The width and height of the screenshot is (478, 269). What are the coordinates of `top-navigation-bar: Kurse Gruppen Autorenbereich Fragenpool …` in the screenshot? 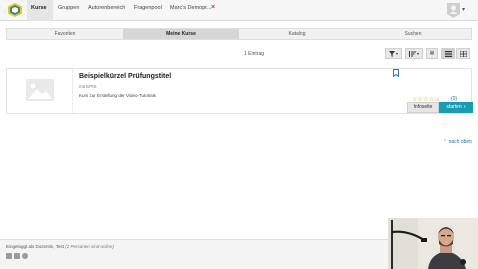 It's located at (239, 10).